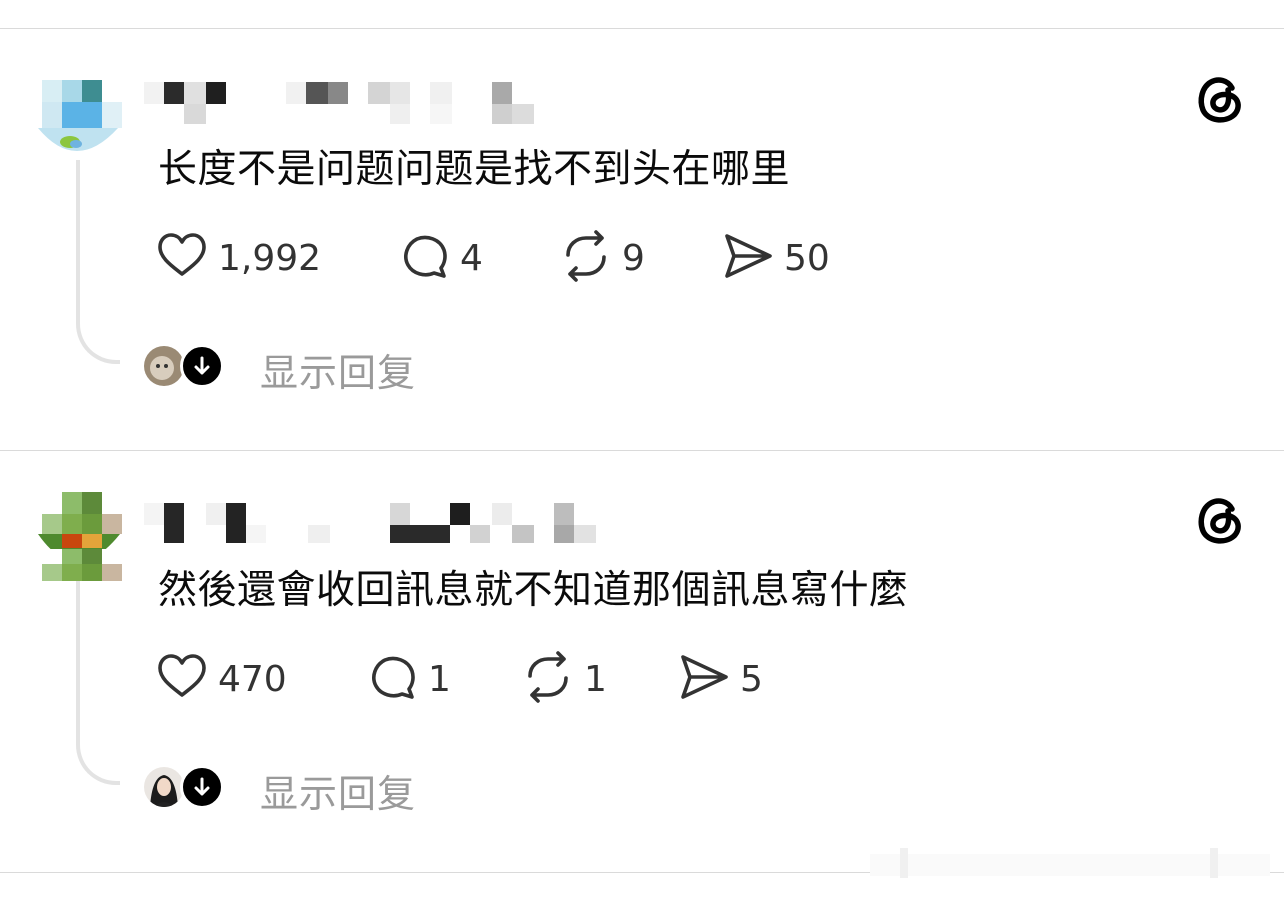 The image size is (1284, 898). I want to click on repost-button: 9, so click(601, 258).